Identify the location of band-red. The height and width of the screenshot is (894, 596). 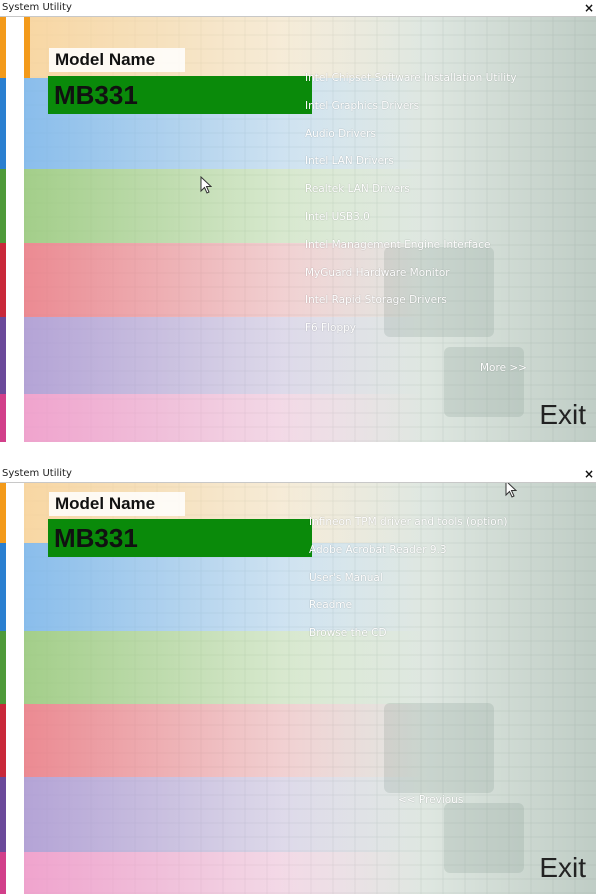
(310, 740).